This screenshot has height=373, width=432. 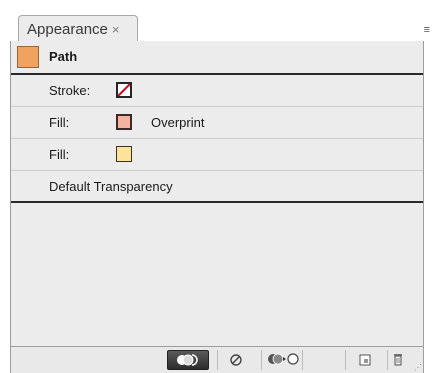 I want to click on fill-row-2: Fill:, so click(x=217, y=155).